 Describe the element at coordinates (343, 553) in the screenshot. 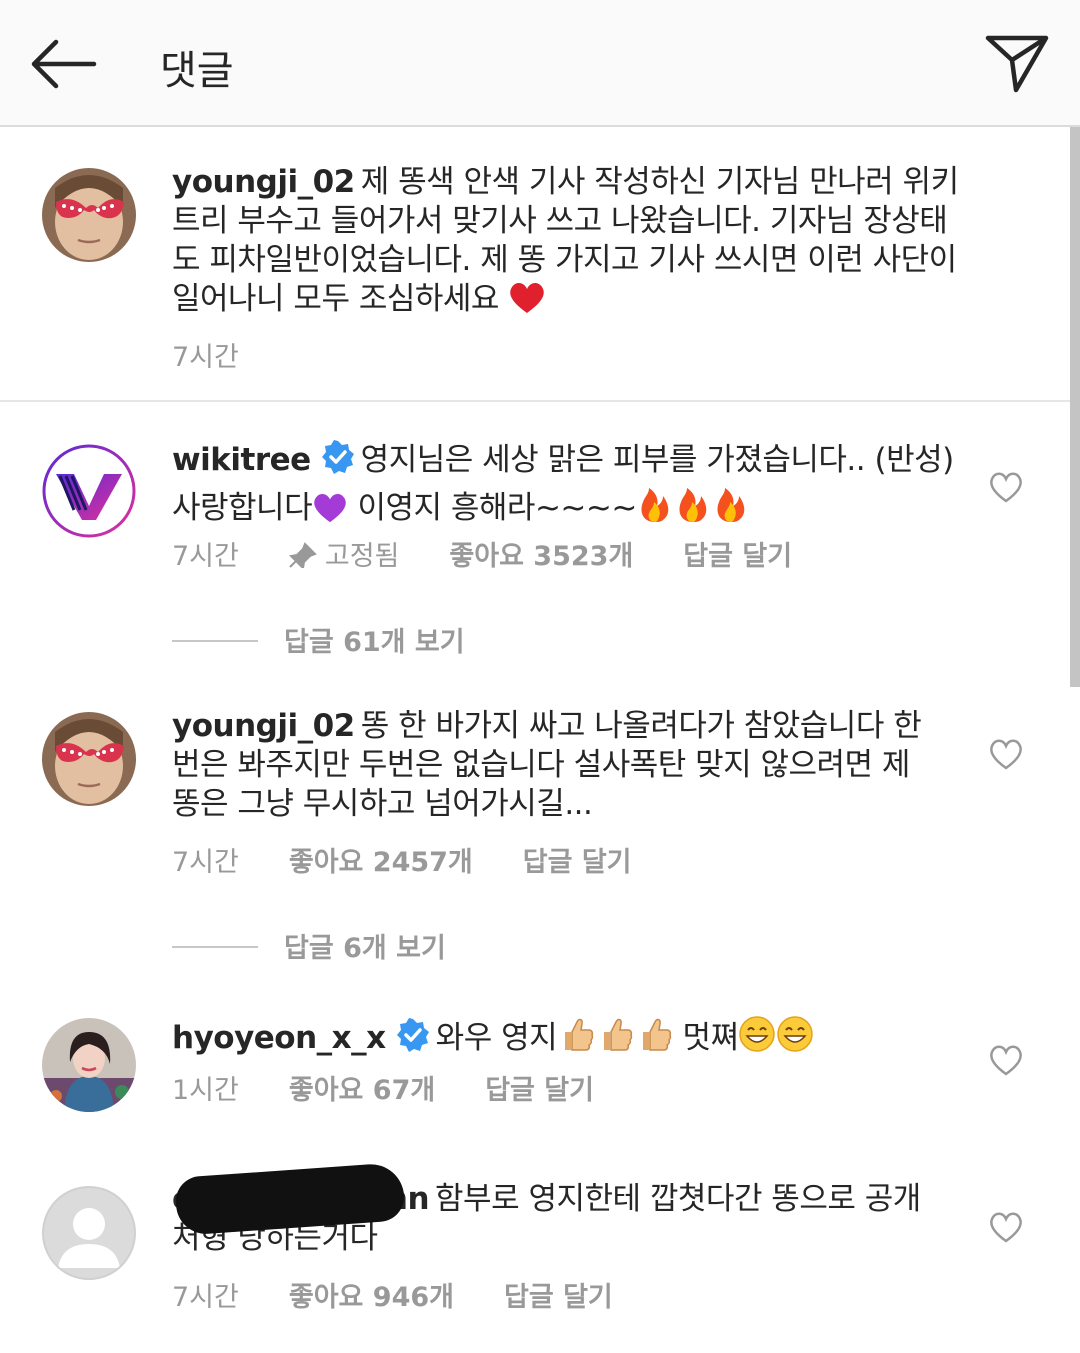

I see `pinned-label: 고정됨` at that location.